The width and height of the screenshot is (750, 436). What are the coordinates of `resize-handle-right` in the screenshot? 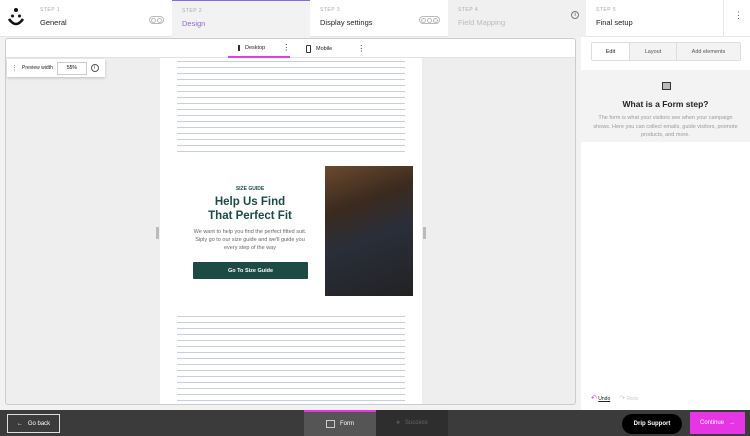 It's located at (424, 233).